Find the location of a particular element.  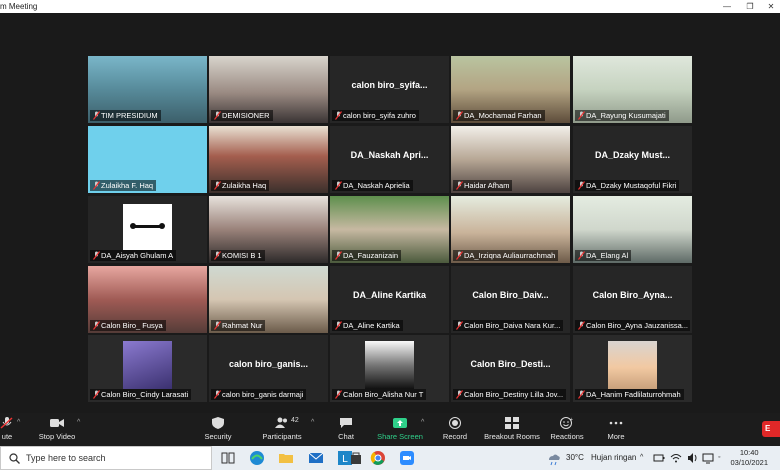

share-screen-icon is located at coordinates (400, 423).